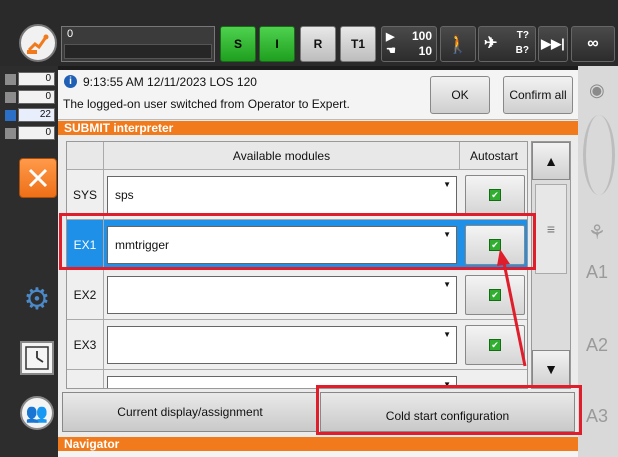  I want to click on drives-status-label: I, so click(277, 44).